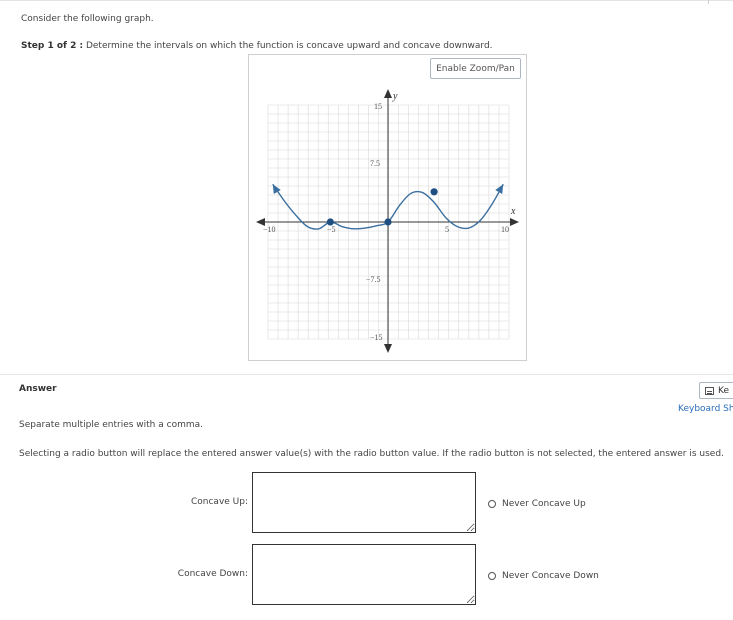  Describe the element at coordinates (492, 576) in the screenshot. I see `never-concave-down-radio` at that location.